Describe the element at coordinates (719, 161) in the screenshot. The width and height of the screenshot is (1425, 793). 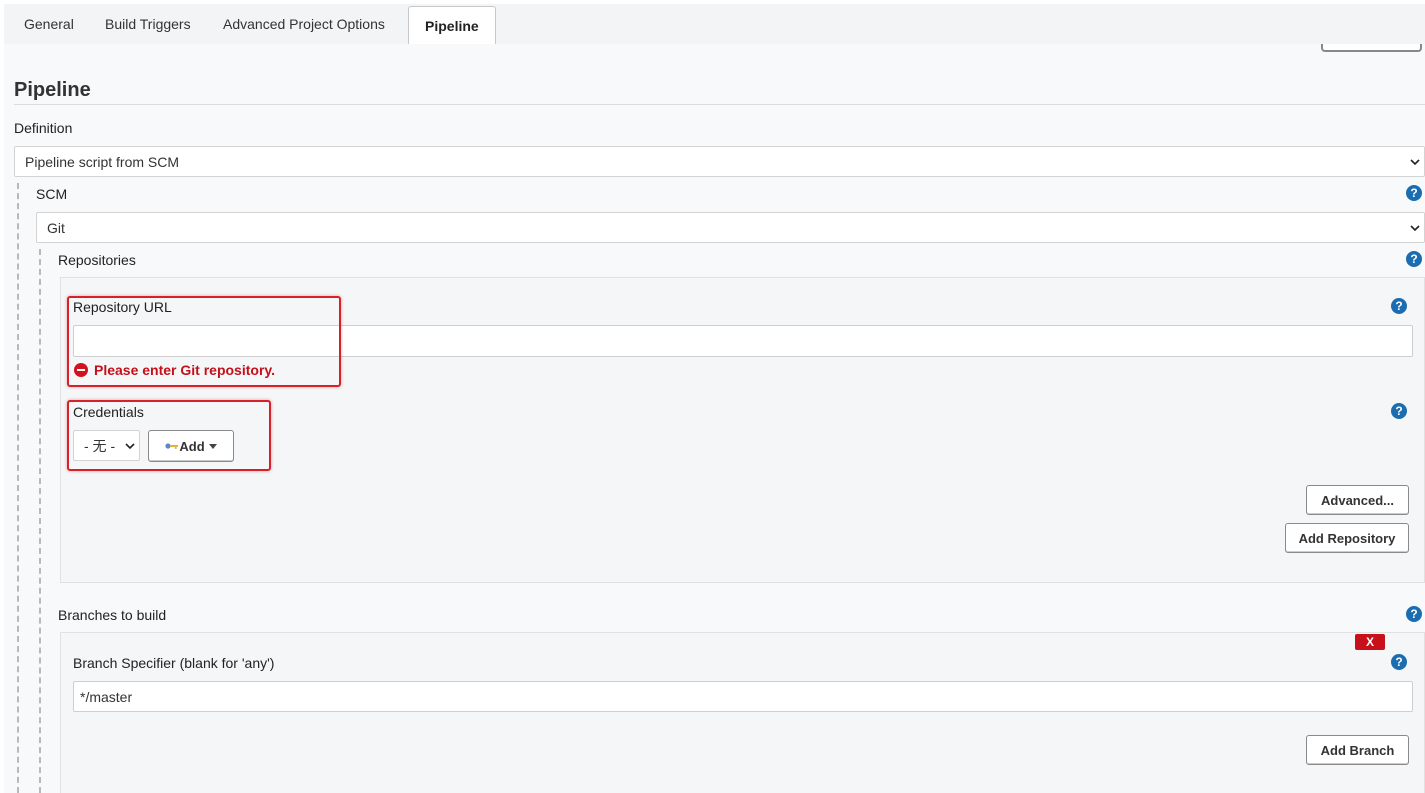
I see `definition-select: Pipeline script from SCM` at that location.